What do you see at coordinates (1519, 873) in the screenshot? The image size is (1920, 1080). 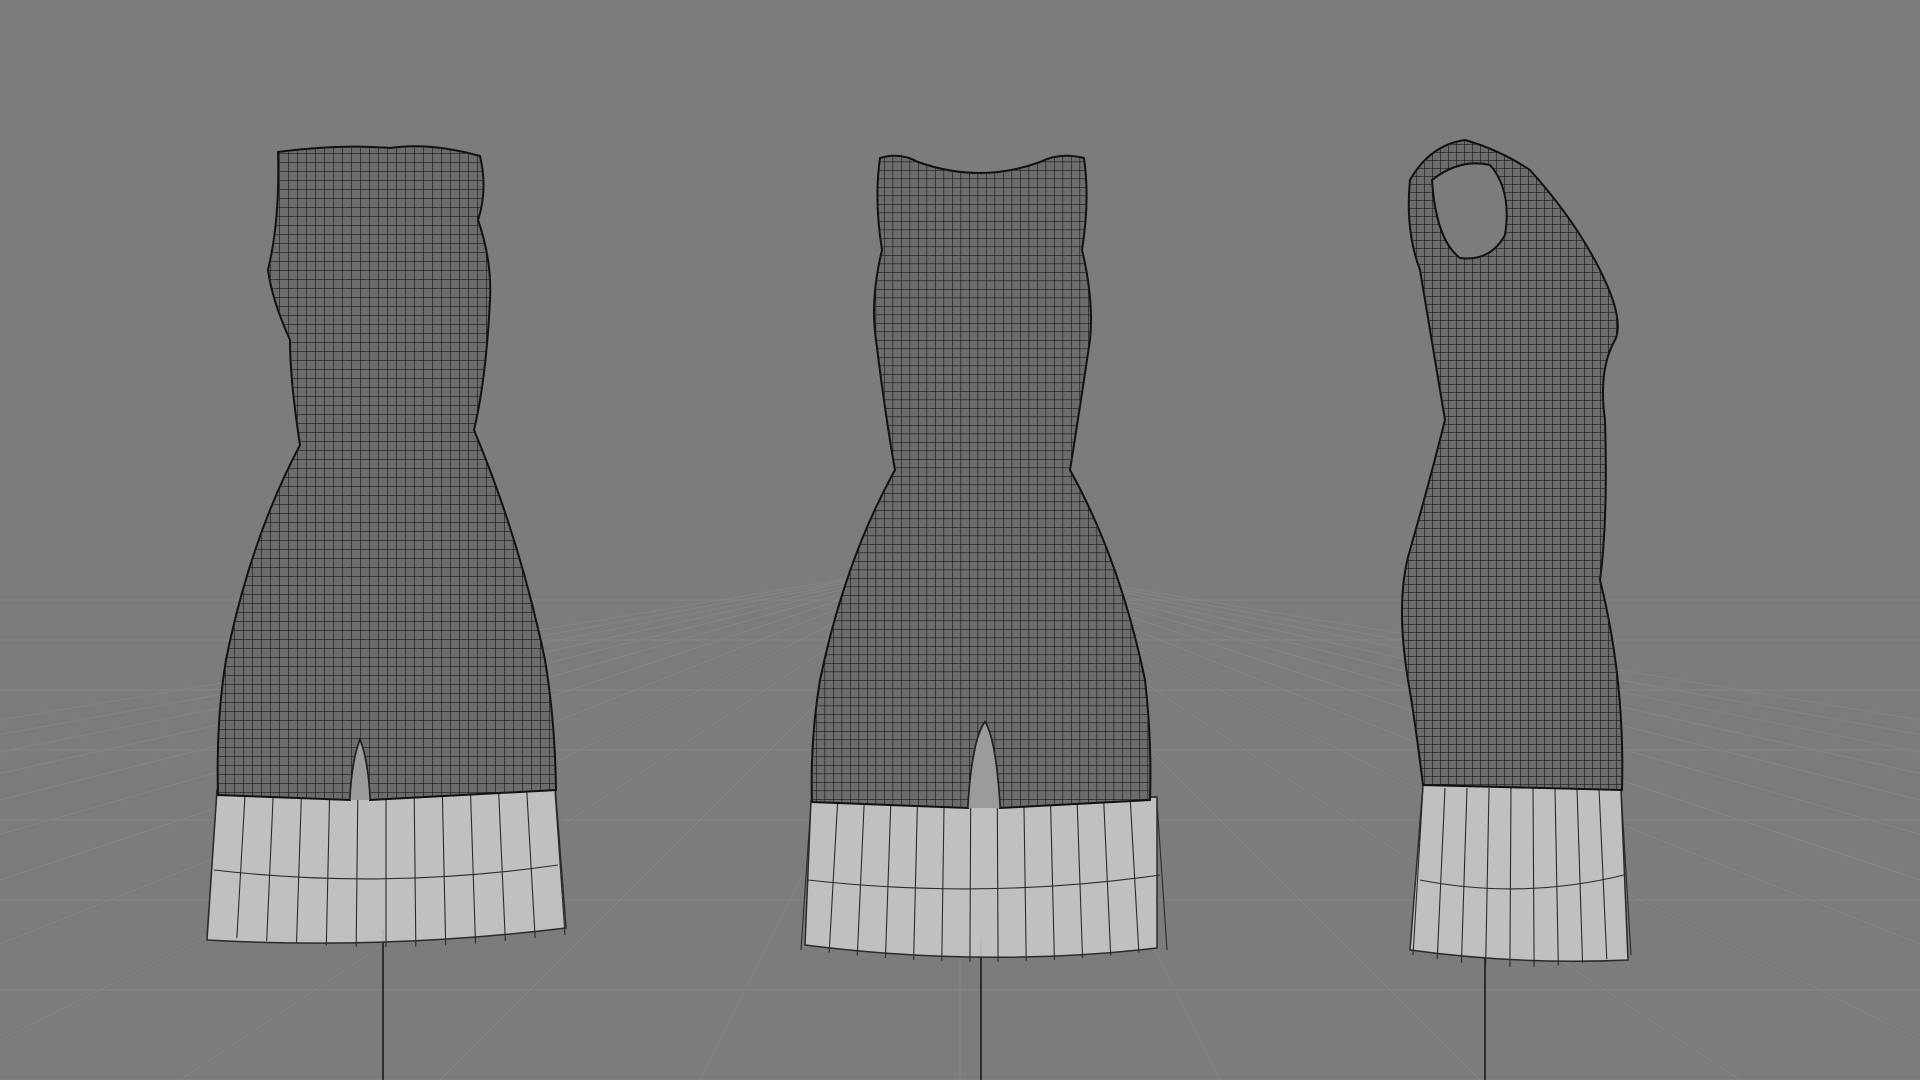 I see `skirt-mesh` at bounding box center [1519, 873].